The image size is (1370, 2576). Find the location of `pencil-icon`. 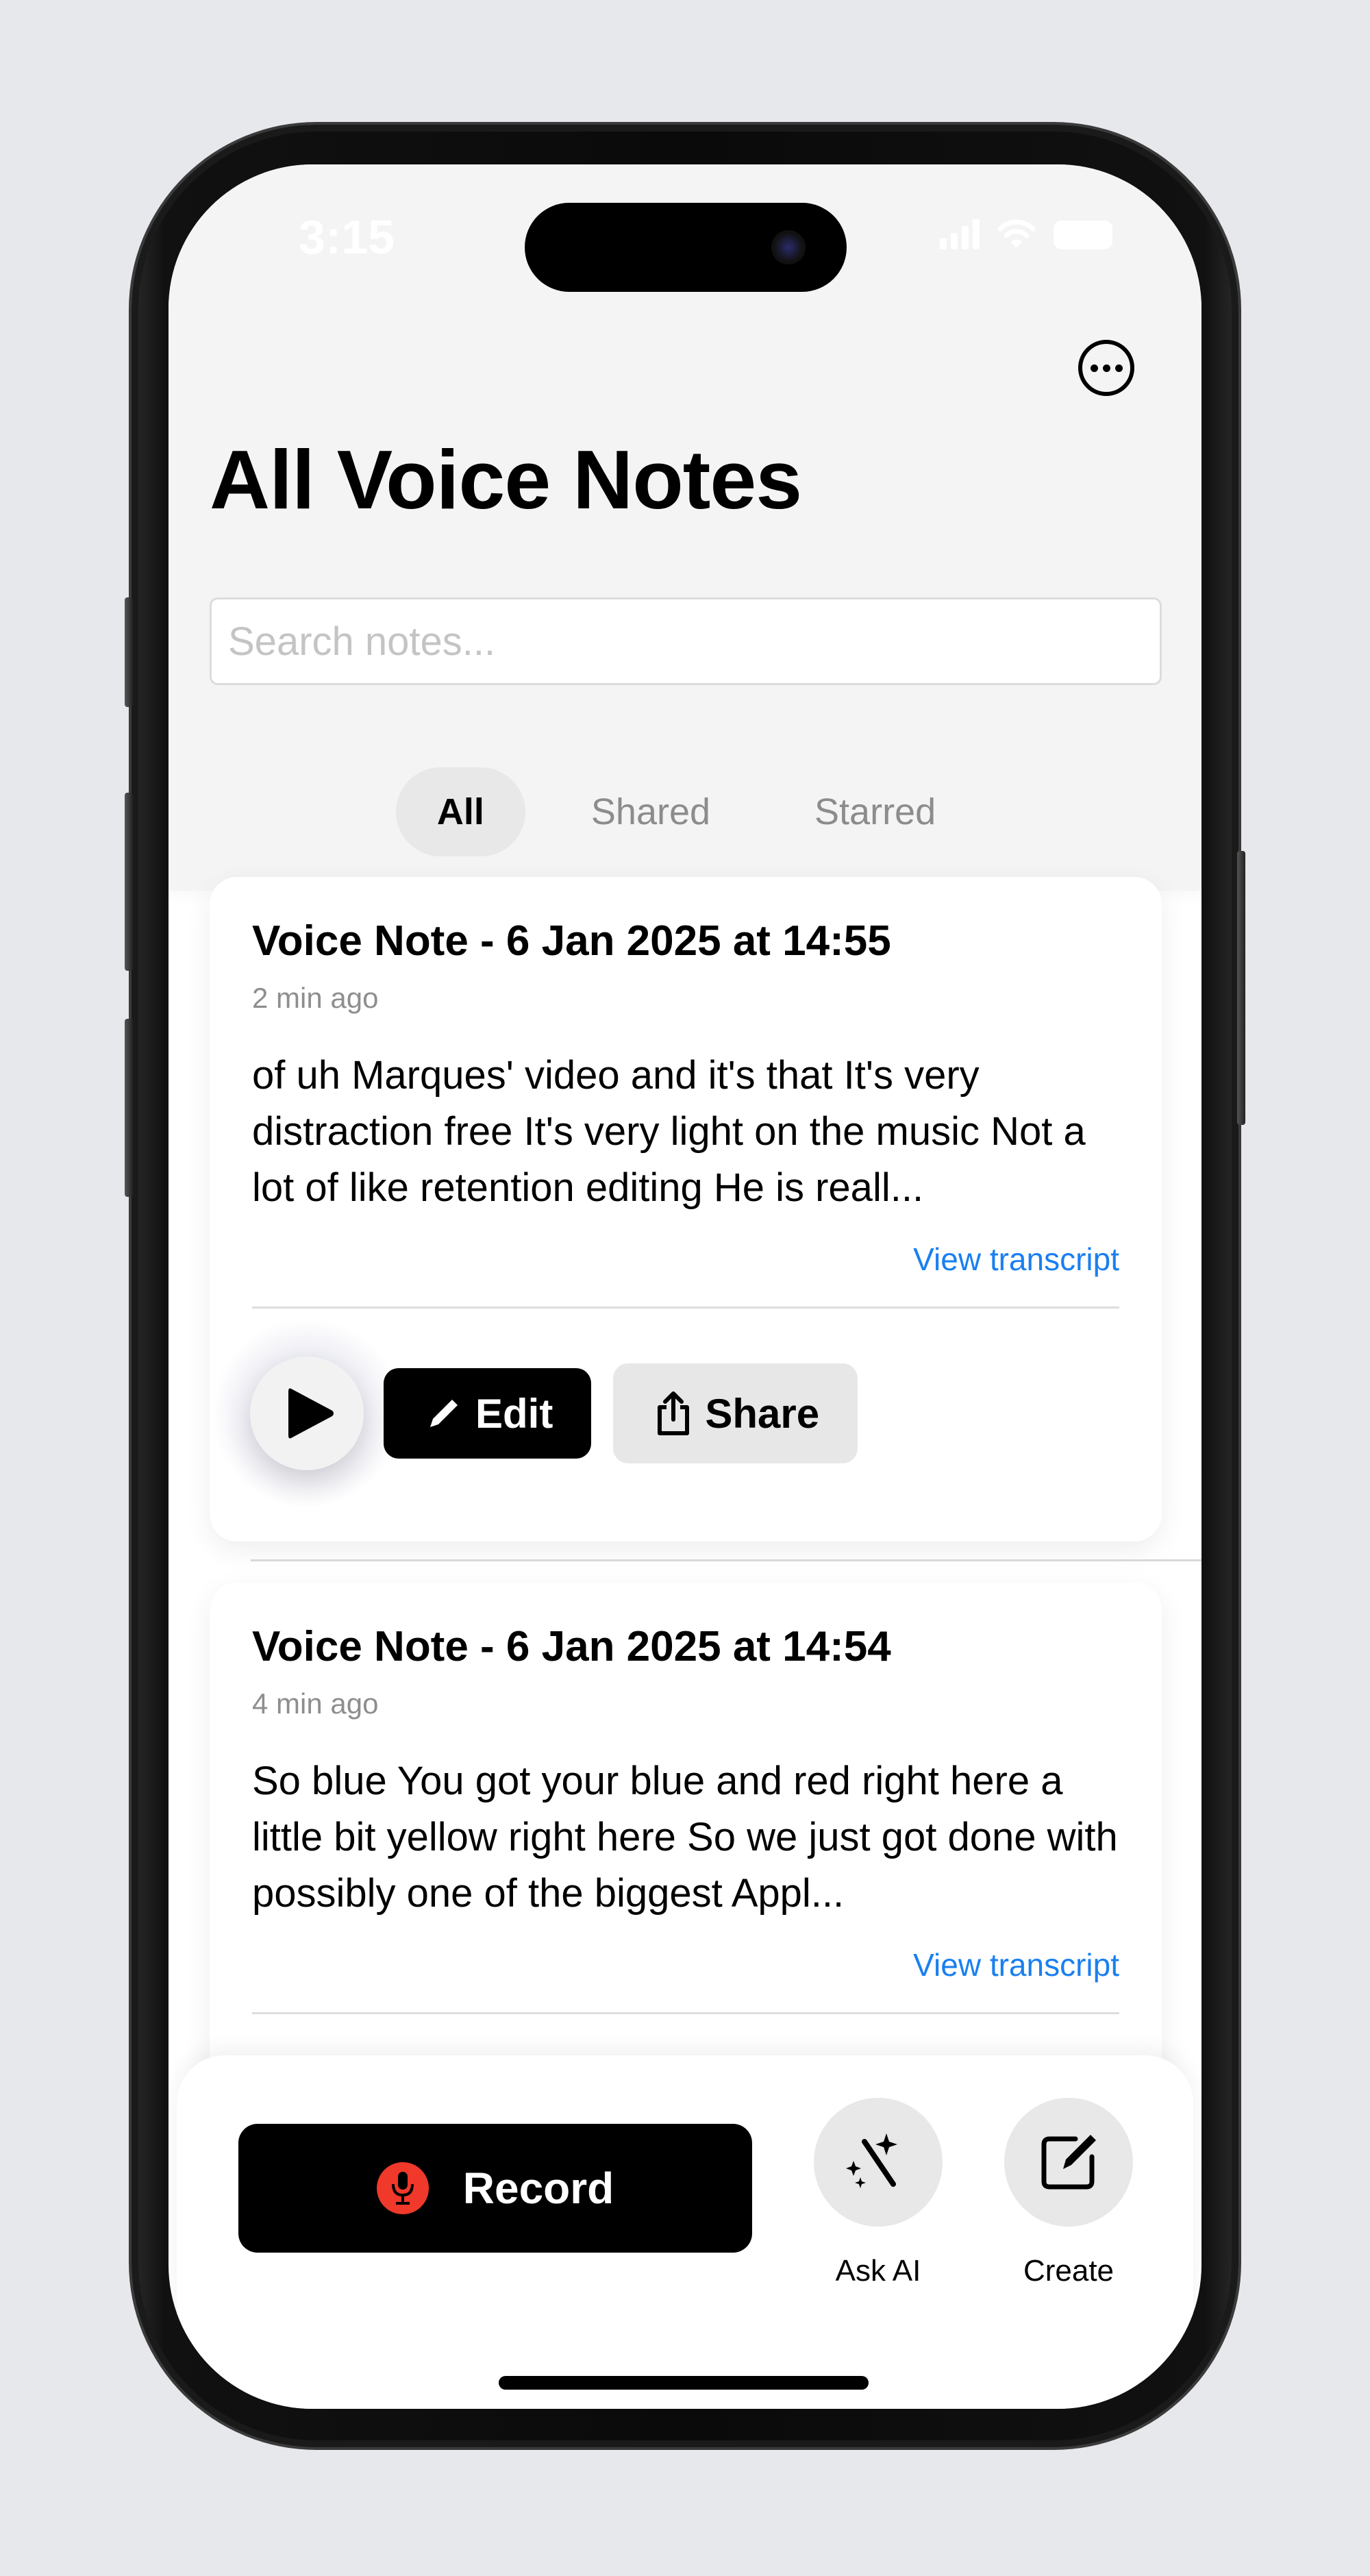

pencil-icon is located at coordinates (444, 1413).